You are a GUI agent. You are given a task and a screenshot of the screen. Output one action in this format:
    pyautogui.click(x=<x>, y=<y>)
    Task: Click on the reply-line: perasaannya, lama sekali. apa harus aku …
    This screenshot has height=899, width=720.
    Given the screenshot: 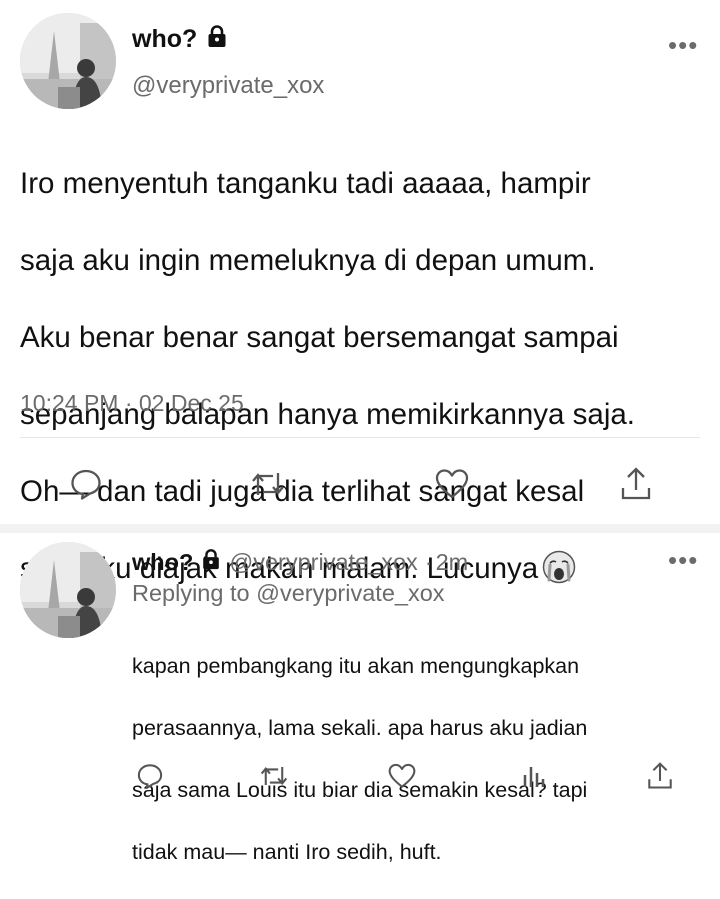 What is the action you would take?
    pyautogui.click(x=360, y=728)
    